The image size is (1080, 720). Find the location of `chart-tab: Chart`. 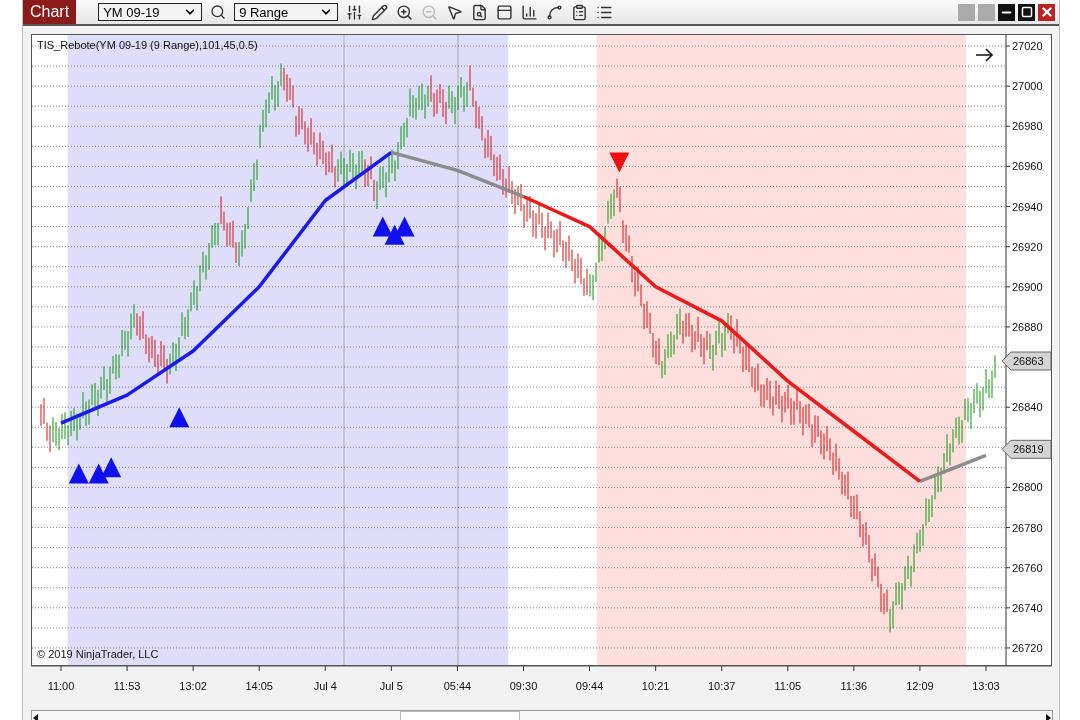

chart-tab: Chart is located at coordinates (50, 12).